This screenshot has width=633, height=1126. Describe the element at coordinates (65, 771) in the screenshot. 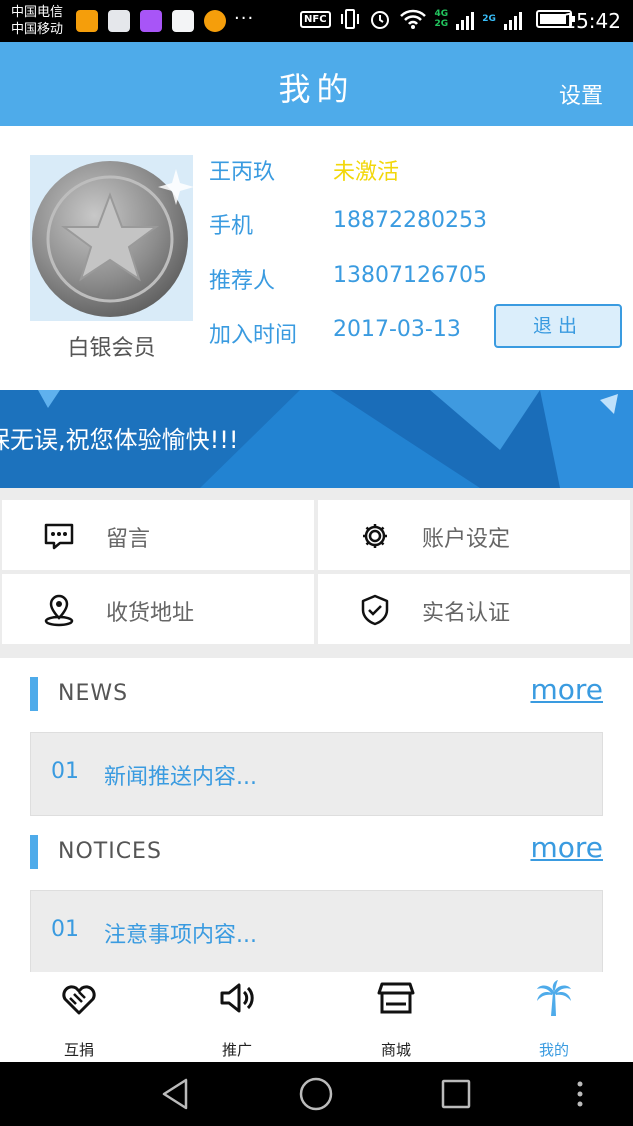

I see `news-item-number: 01` at that location.